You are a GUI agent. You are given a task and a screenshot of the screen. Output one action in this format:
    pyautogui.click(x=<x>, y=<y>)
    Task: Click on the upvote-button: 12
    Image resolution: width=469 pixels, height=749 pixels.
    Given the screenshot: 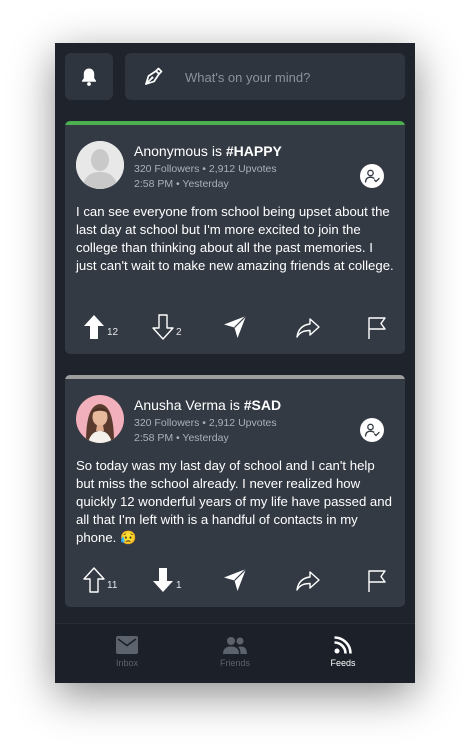 What is the action you would take?
    pyautogui.click(x=100, y=325)
    